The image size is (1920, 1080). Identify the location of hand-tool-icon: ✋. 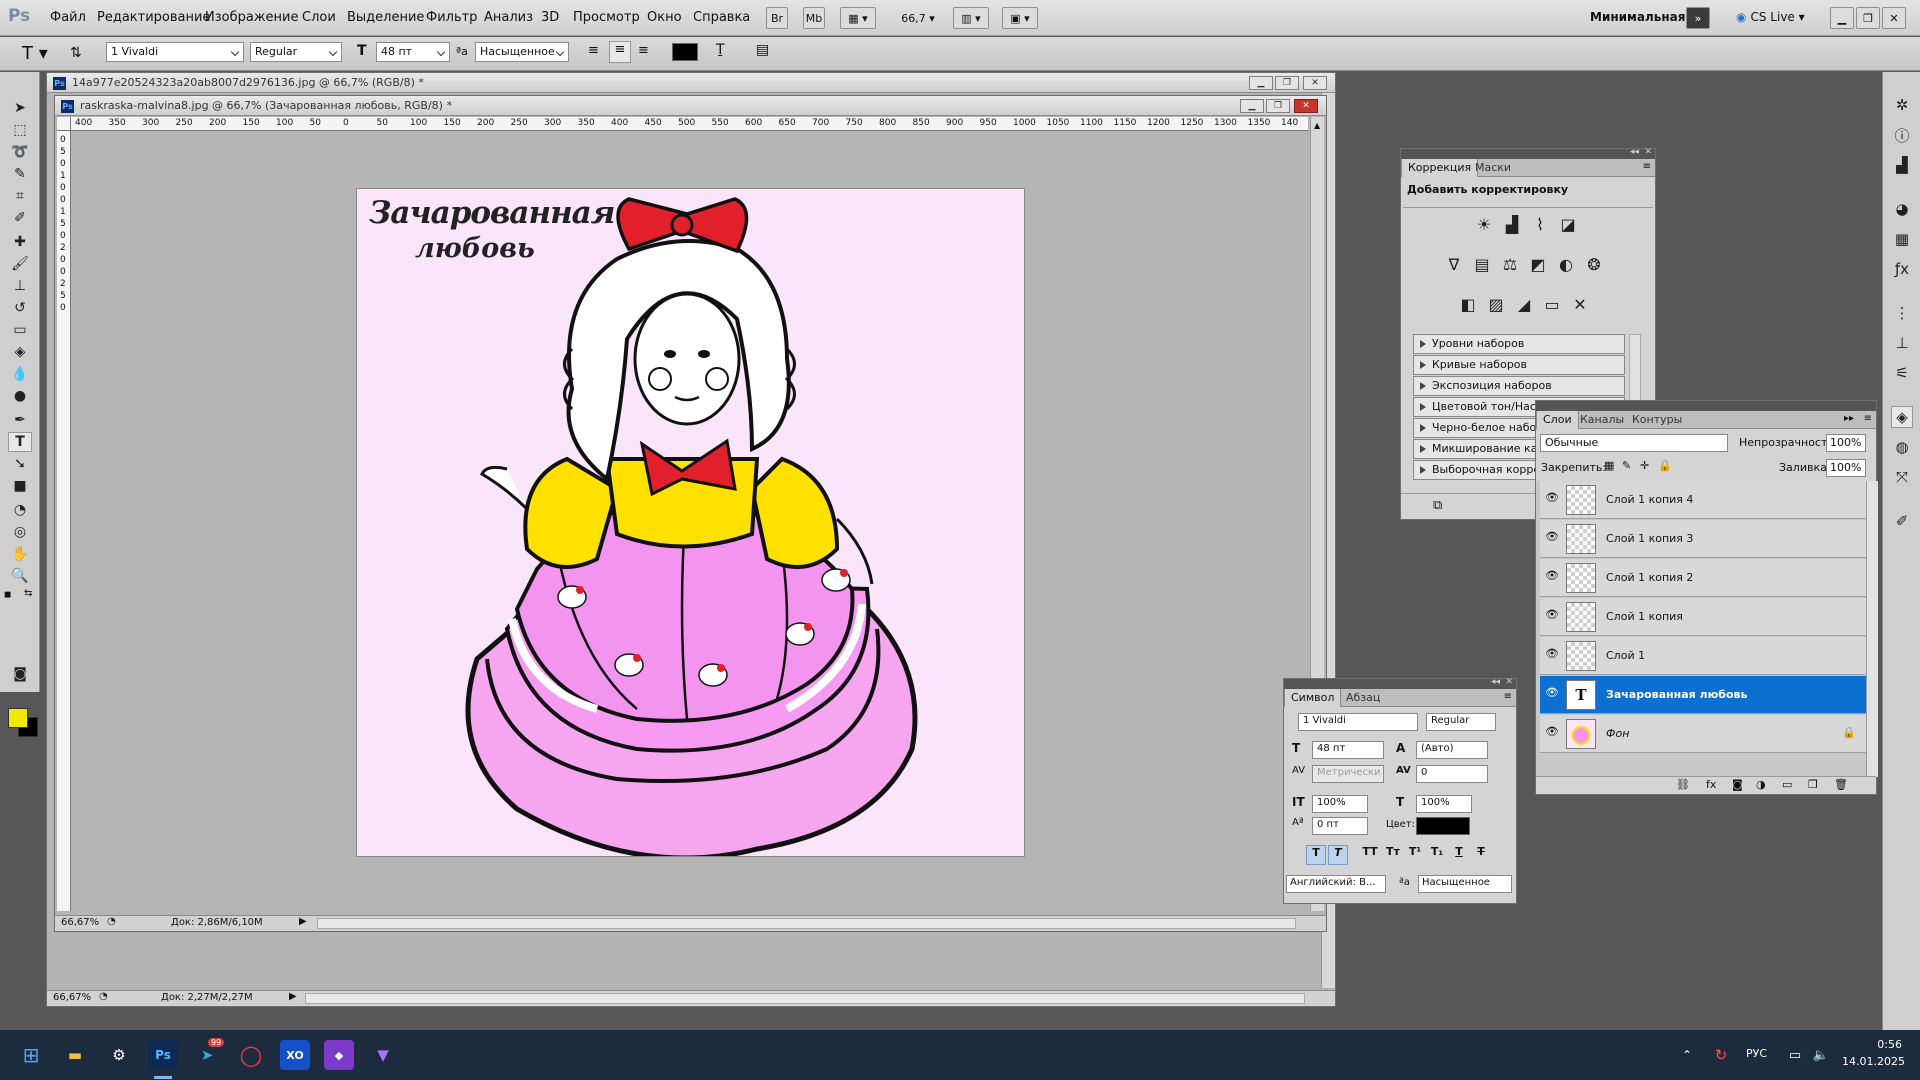
(20, 554).